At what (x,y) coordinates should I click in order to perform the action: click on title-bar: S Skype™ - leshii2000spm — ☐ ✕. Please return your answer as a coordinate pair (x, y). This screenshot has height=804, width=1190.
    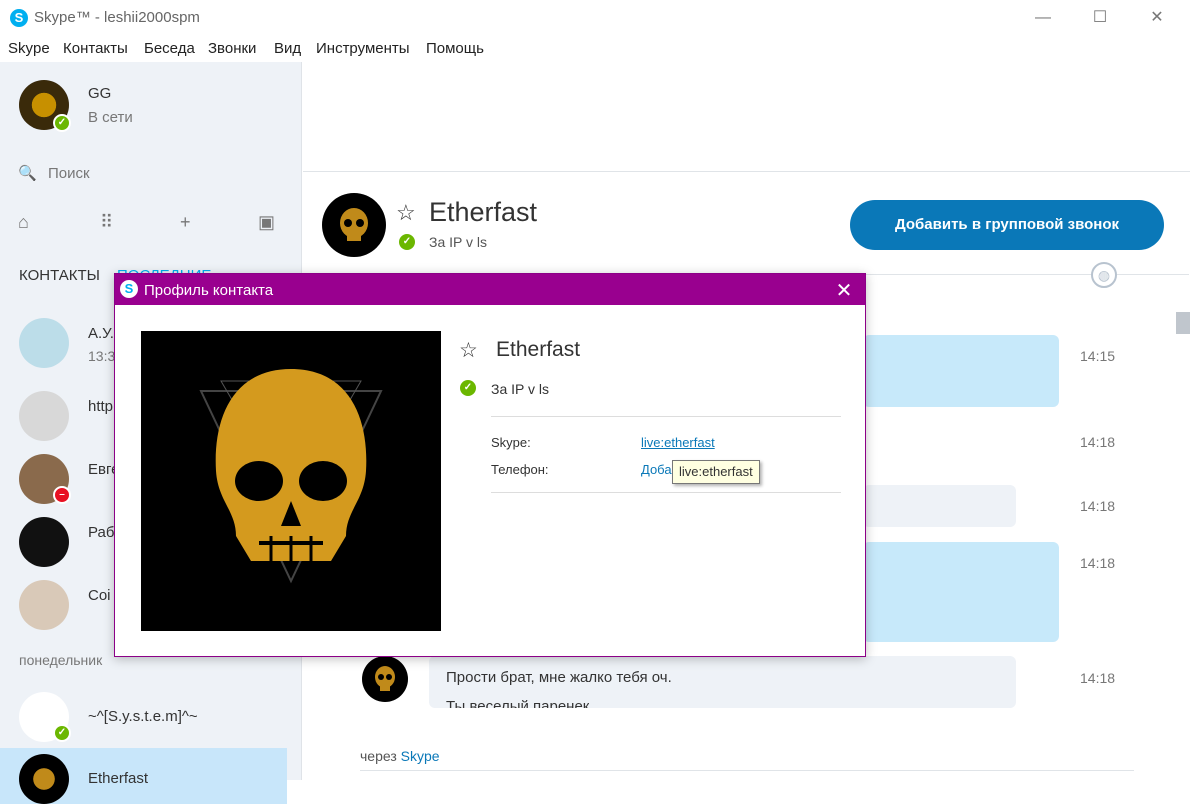
    Looking at the image, I should click on (595, 18).